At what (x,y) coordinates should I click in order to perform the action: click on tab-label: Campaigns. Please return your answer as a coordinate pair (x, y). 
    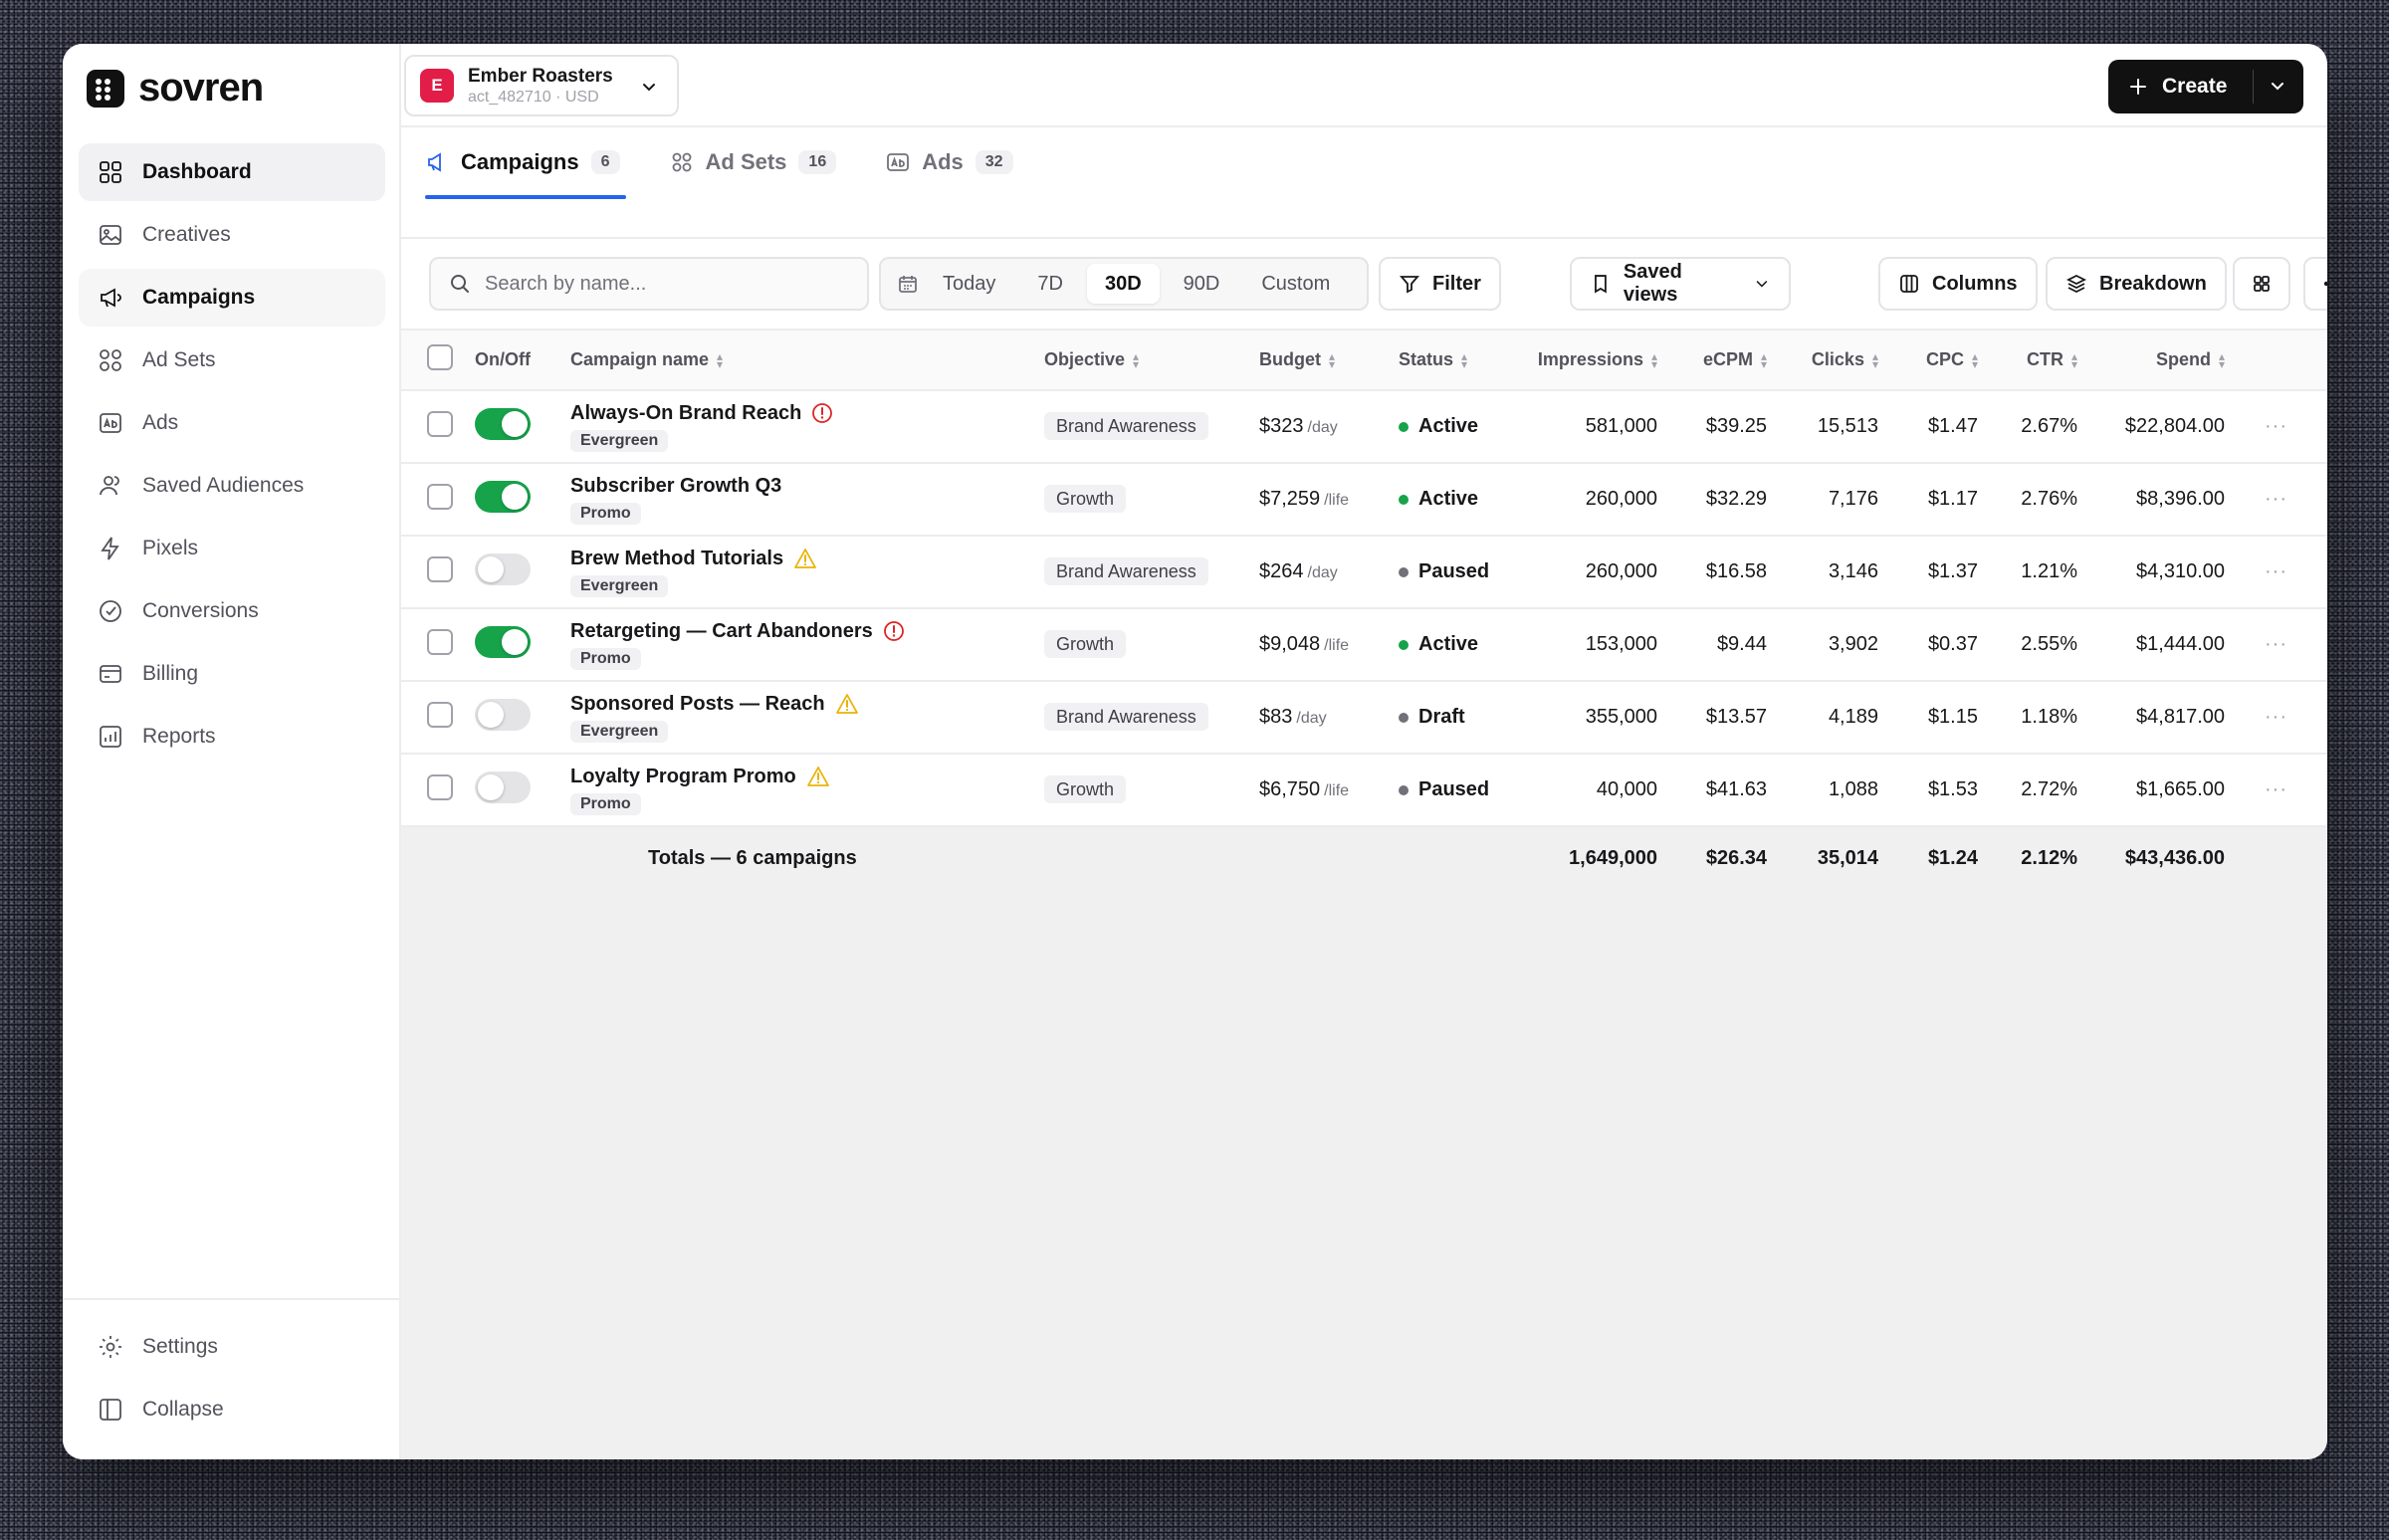
    Looking at the image, I should click on (520, 162).